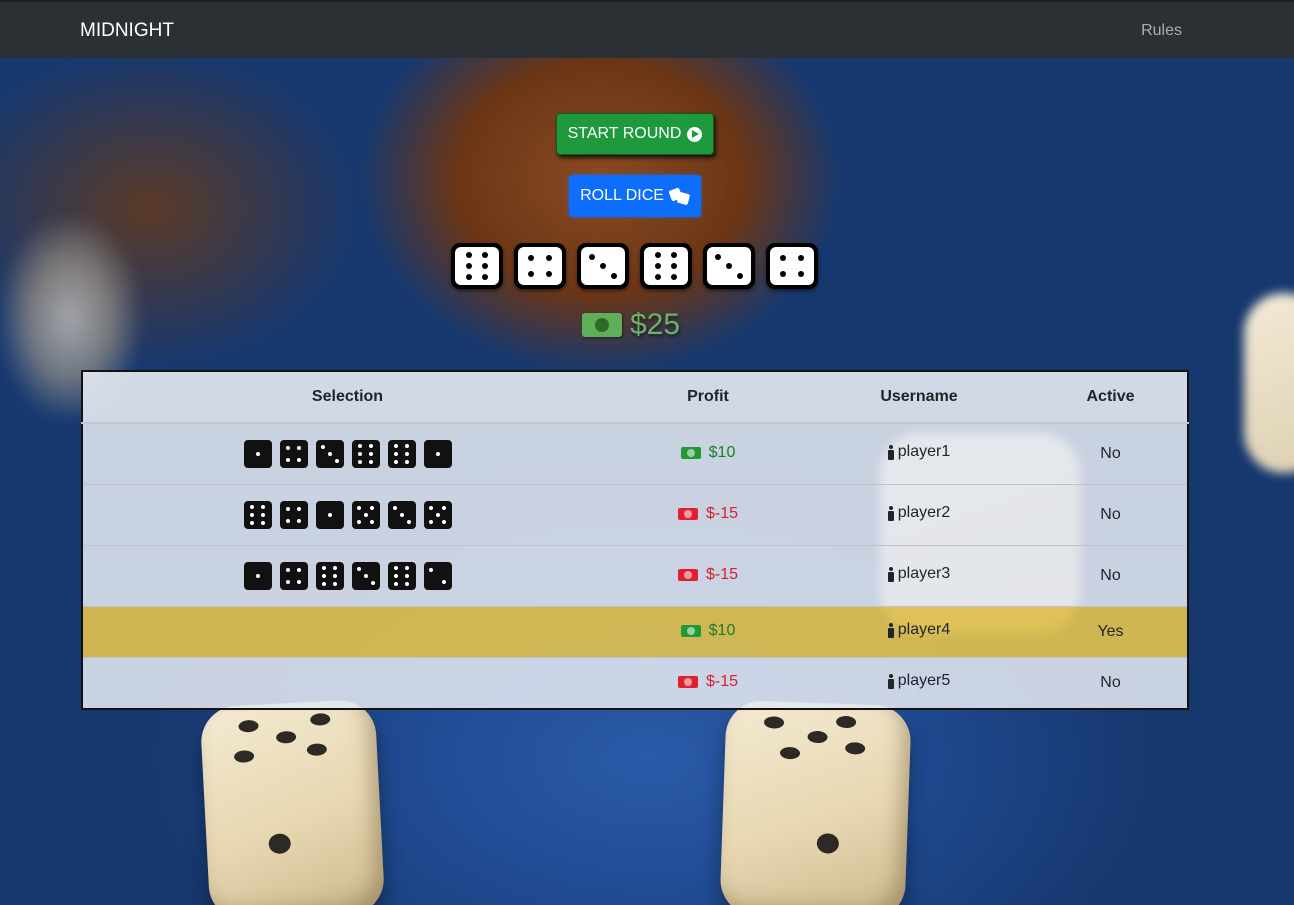 Image resolution: width=1294 pixels, height=905 pixels. What do you see at coordinates (1269, 383) in the screenshot?
I see `background-die-blurred` at bounding box center [1269, 383].